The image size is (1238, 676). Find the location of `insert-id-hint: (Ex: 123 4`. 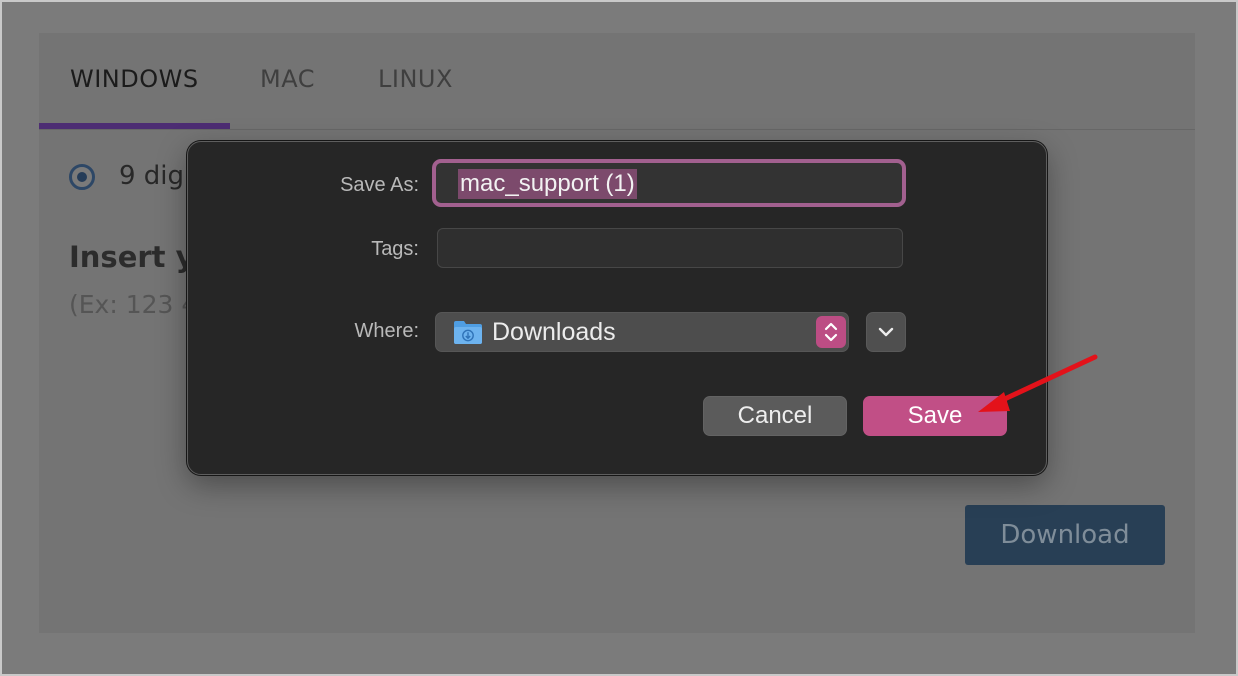

insert-id-hint: (Ex: 123 4 is located at coordinates (133, 304).